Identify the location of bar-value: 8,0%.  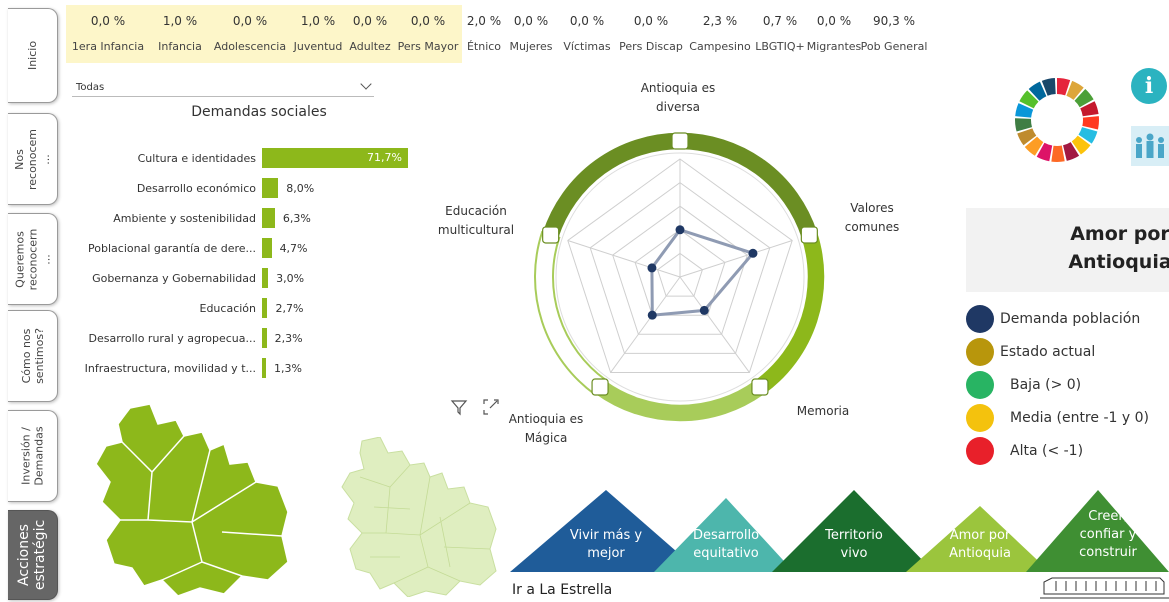
(300, 188).